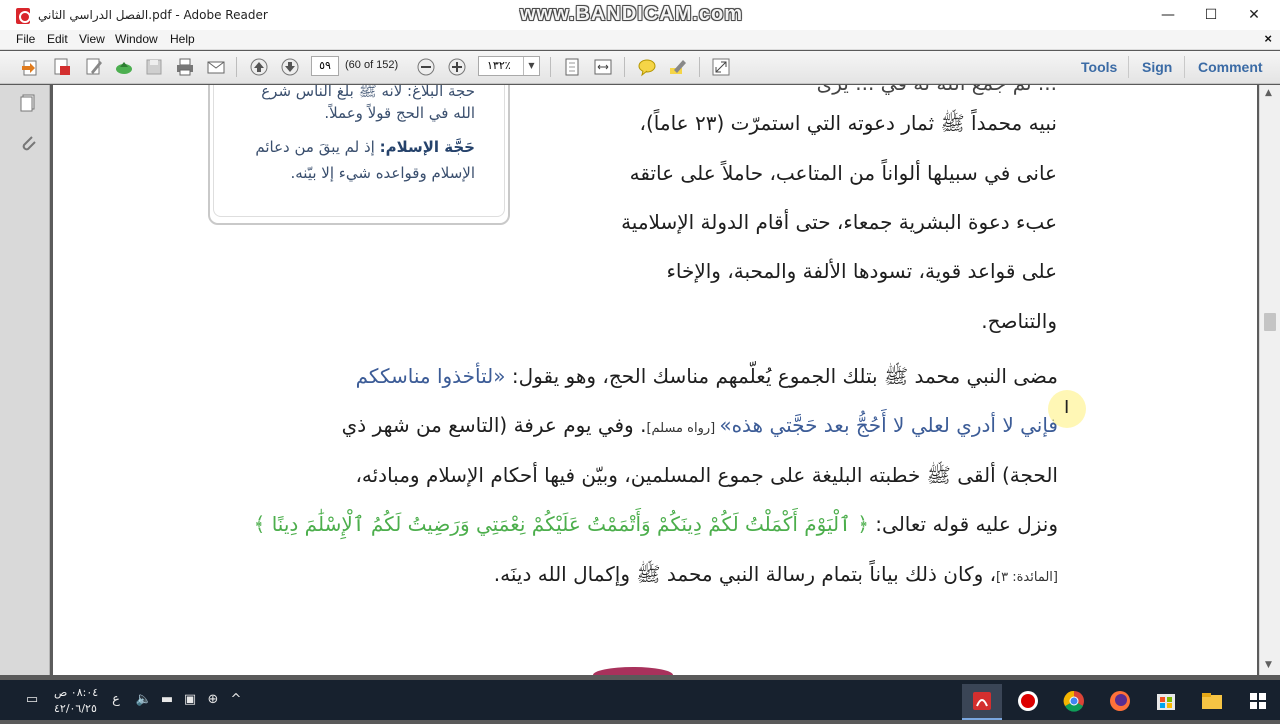 The width and height of the screenshot is (1280, 724). Describe the element at coordinates (25, 380) in the screenshot. I see `navigation-pane` at that location.